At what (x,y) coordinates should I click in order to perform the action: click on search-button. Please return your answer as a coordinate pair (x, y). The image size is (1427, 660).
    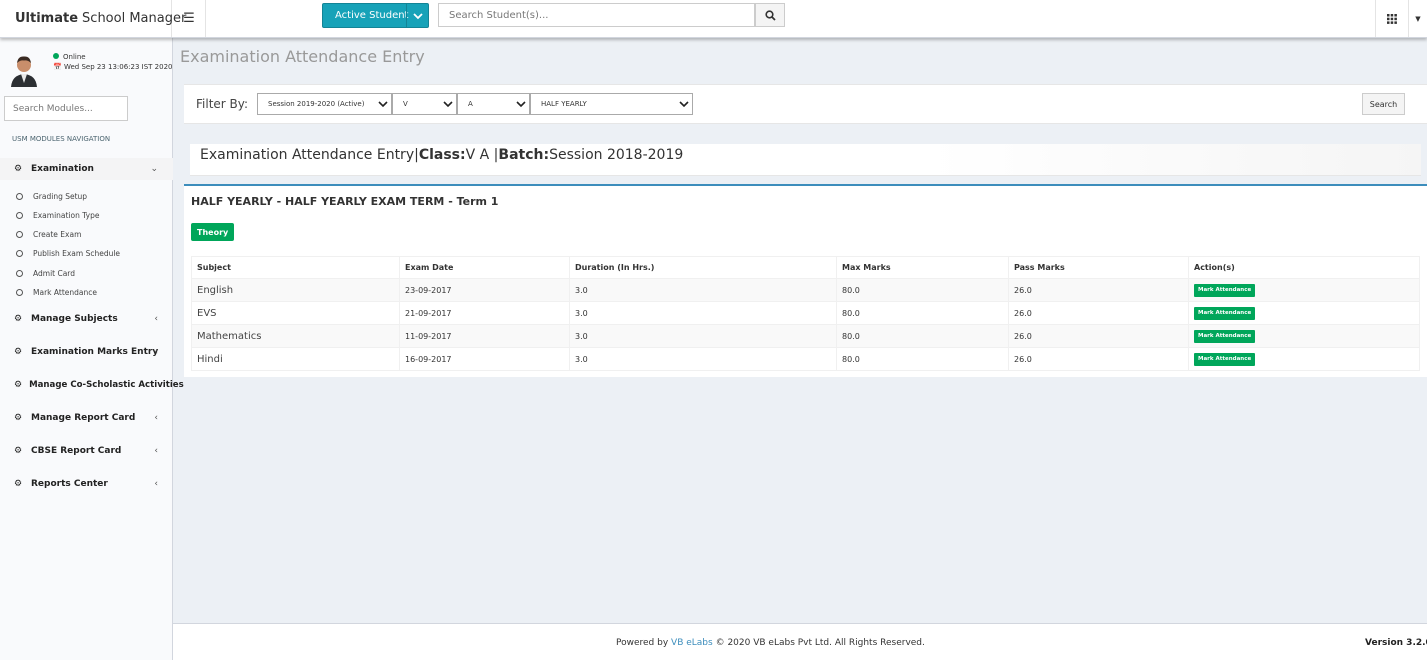
    Looking at the image, I should click on (770, 15).